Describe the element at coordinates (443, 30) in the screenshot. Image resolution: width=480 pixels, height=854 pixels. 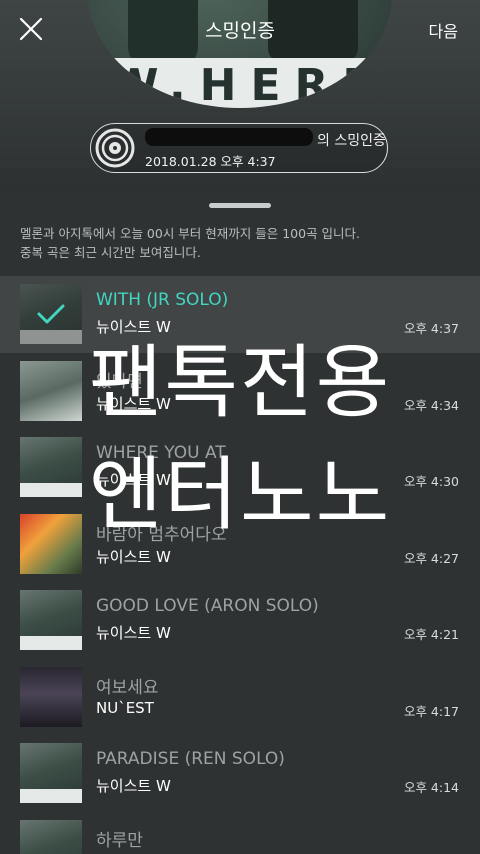
I see `next-button: 다음` at that location.